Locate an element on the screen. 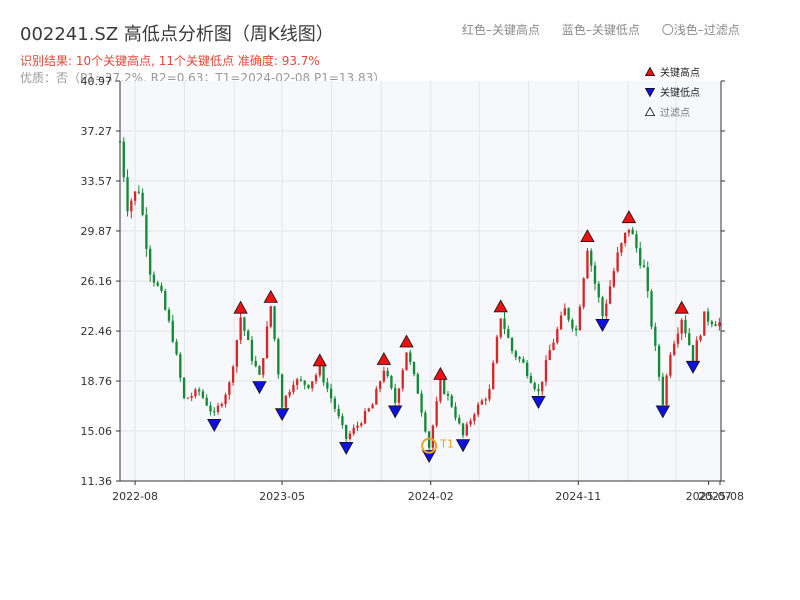  t1-label: T1 is located at coordinates (446, 444).